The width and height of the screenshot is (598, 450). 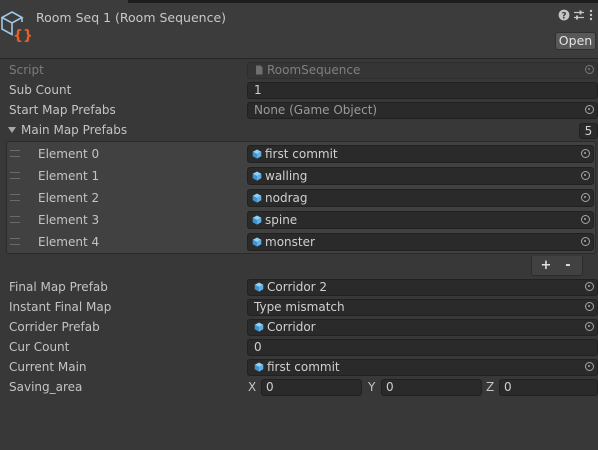 What do you see at coordinates (286, 198) in the screenshot?
I see `element-value: nodrag` at bounding box center [286, 198].